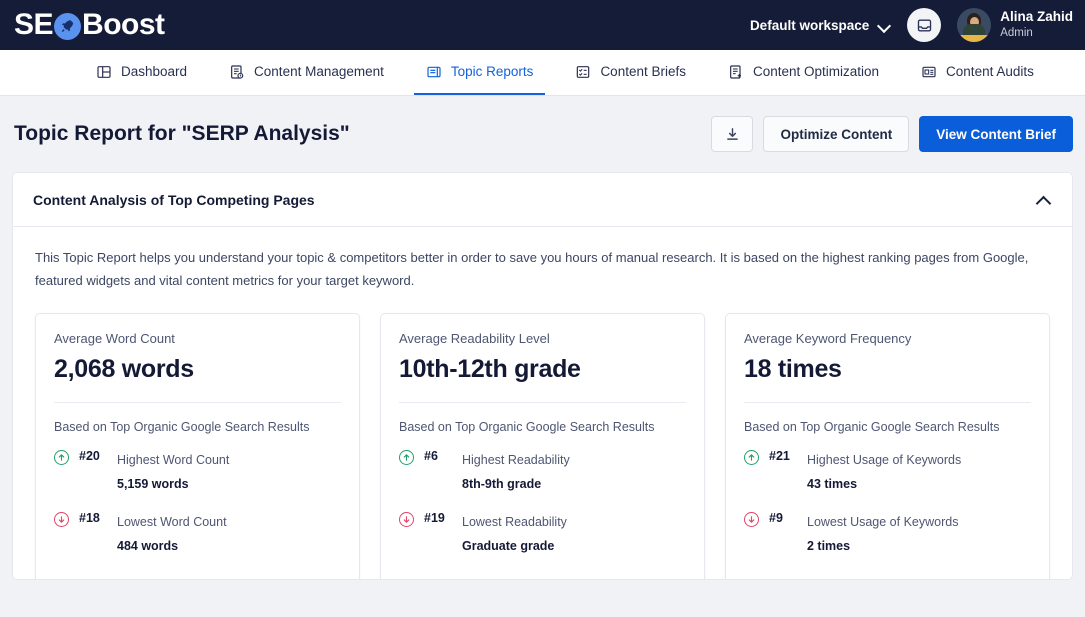  Describe the element at coordinates (434, 71) in the screenshot. I see `folder-report-icon` at that location.